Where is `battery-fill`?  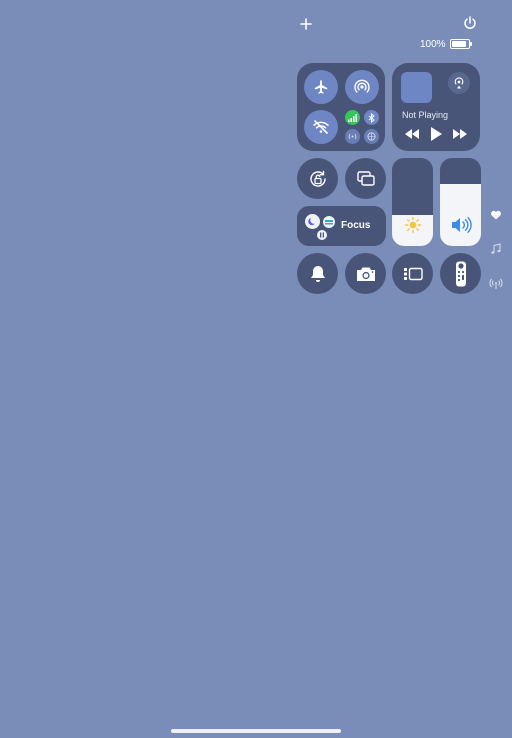 battery-fill is located at coordinates (458, 44).